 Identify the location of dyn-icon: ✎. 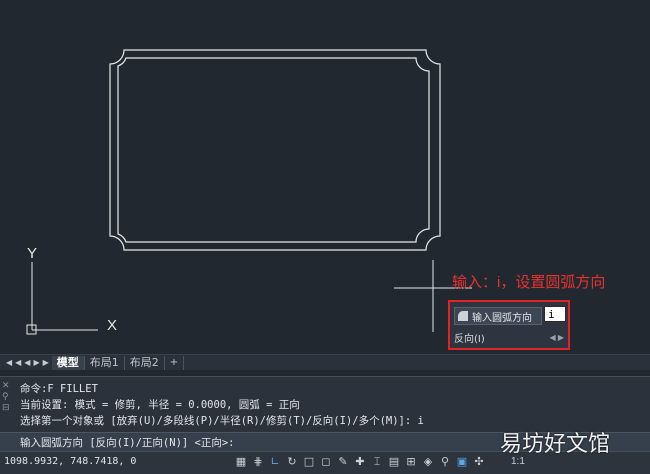
(343, 462).